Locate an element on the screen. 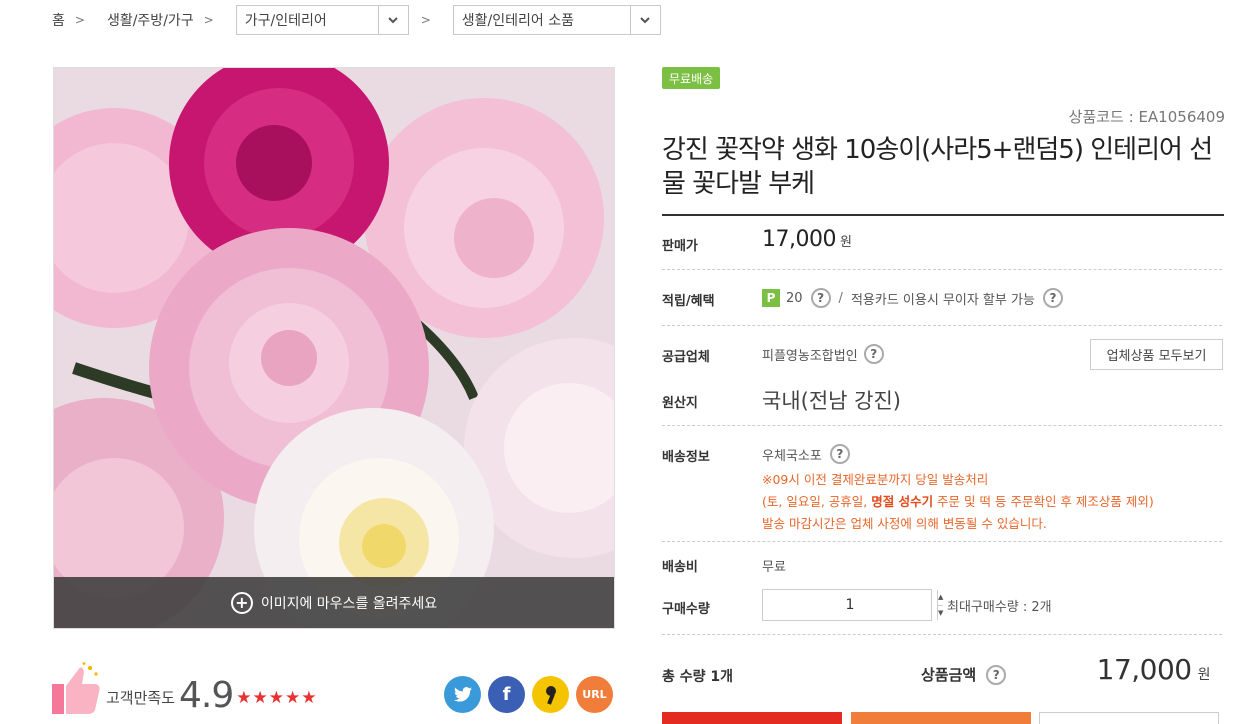  satisfaction-score: 4.9 is located at coordinates (206, 695).